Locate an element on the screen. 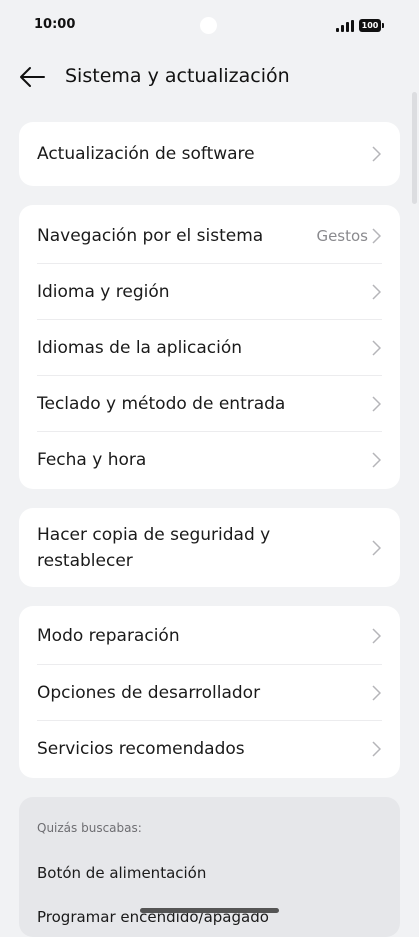 The height and width of the screenshot is (937, 419). settings-item-developer-options: Opciones de desarrollador is located at coordinates (209, 692).